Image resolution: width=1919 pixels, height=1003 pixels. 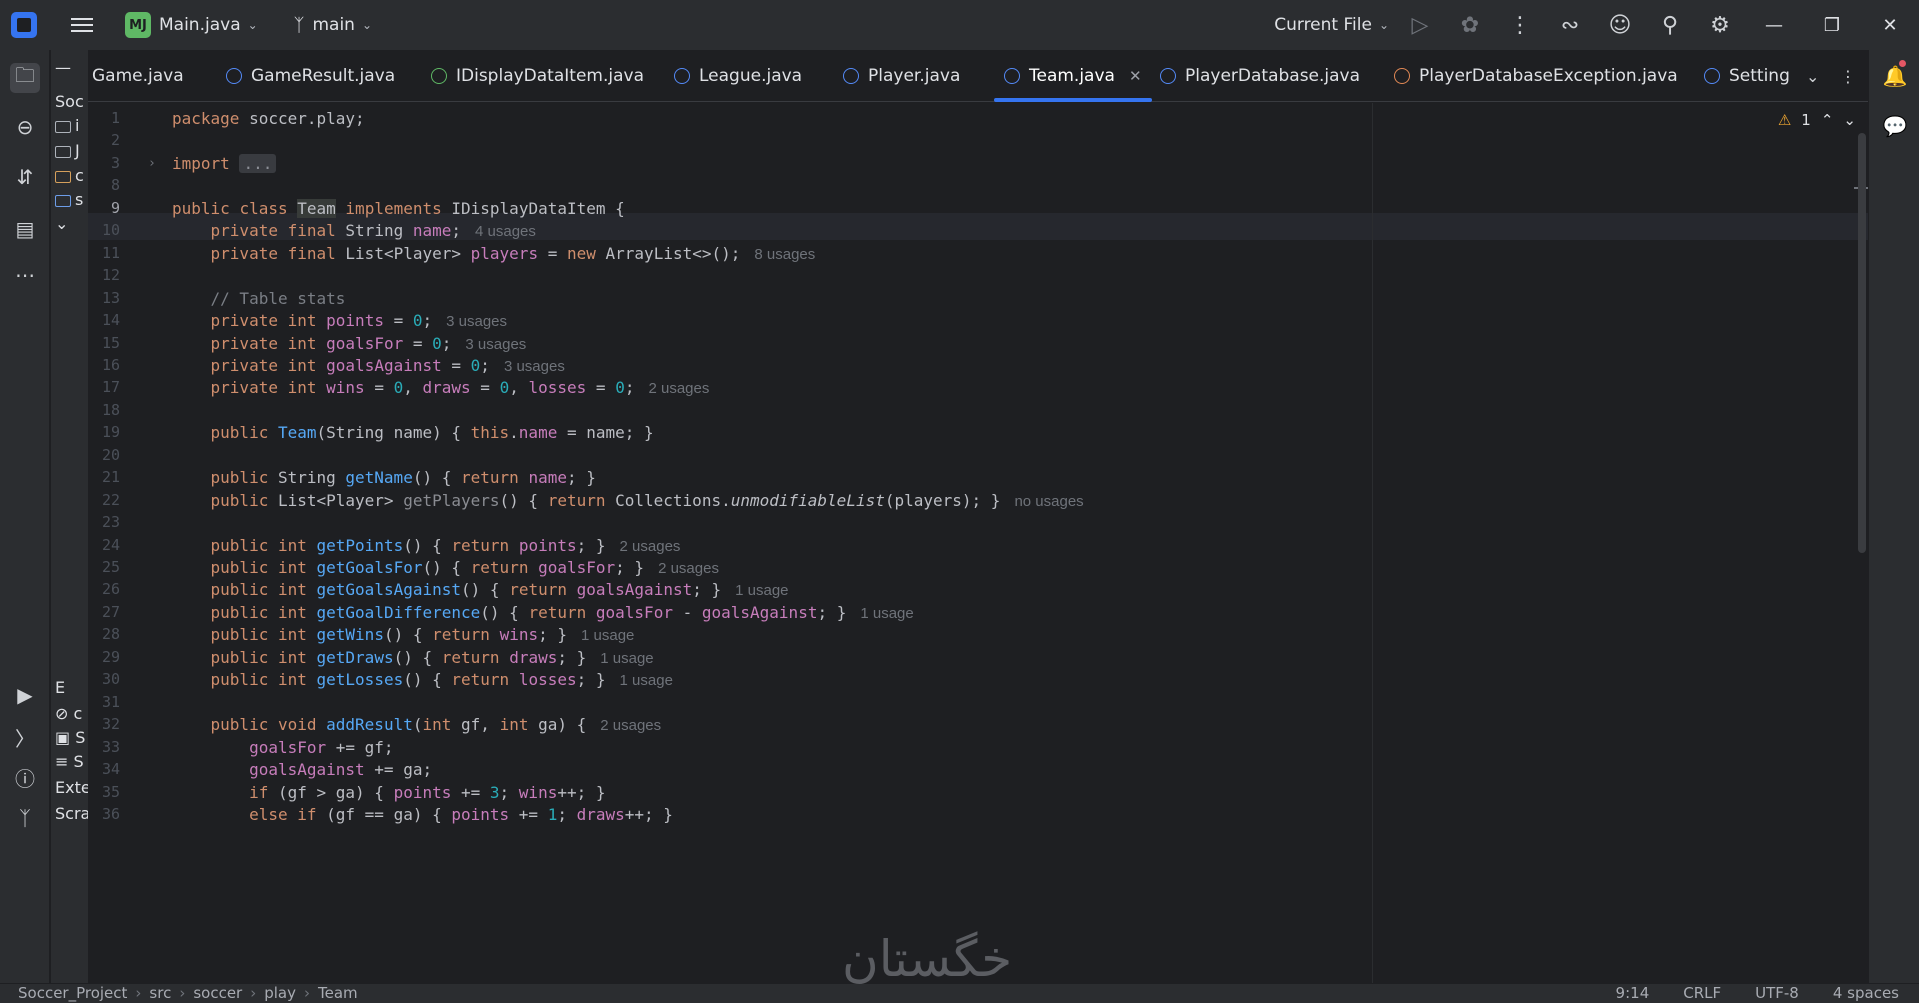 I want to click on problems-icon: ⓘ, so click(x=25, y=777).